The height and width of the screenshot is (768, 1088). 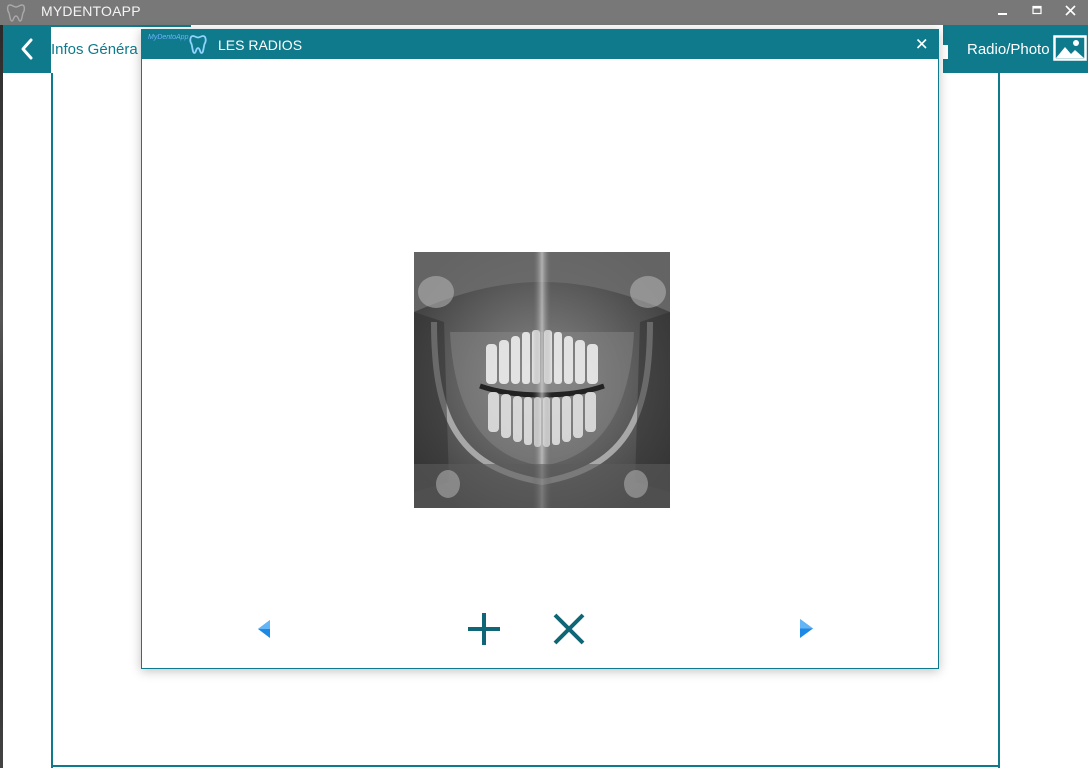 I want to click on app-title: MYDENTOAPP, so click(x=91, y=11).